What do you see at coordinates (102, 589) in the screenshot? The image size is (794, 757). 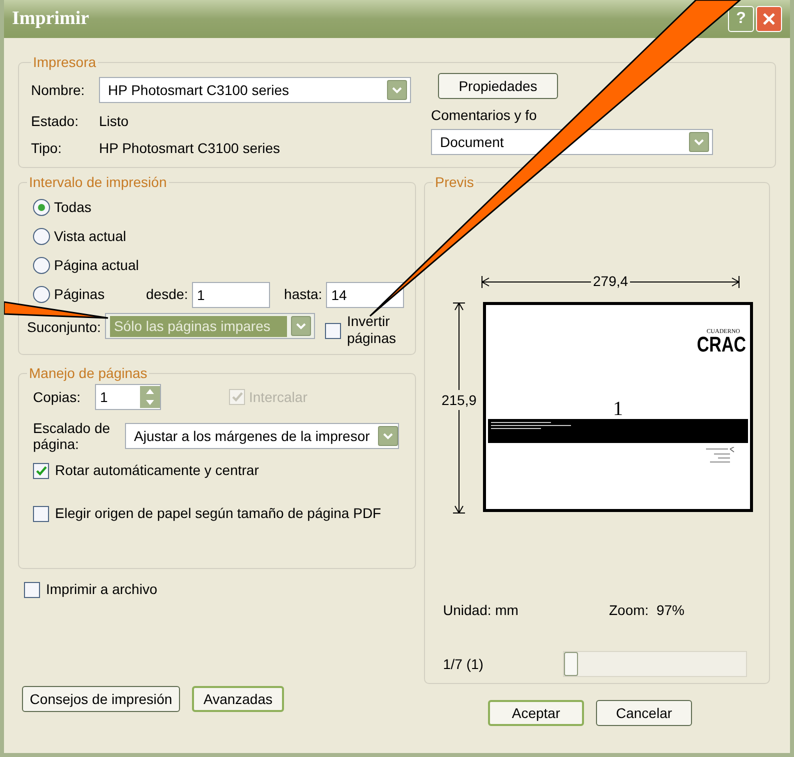 I see `checkbox-label: Imprimir a archivo` at bounding box center [102, 589].